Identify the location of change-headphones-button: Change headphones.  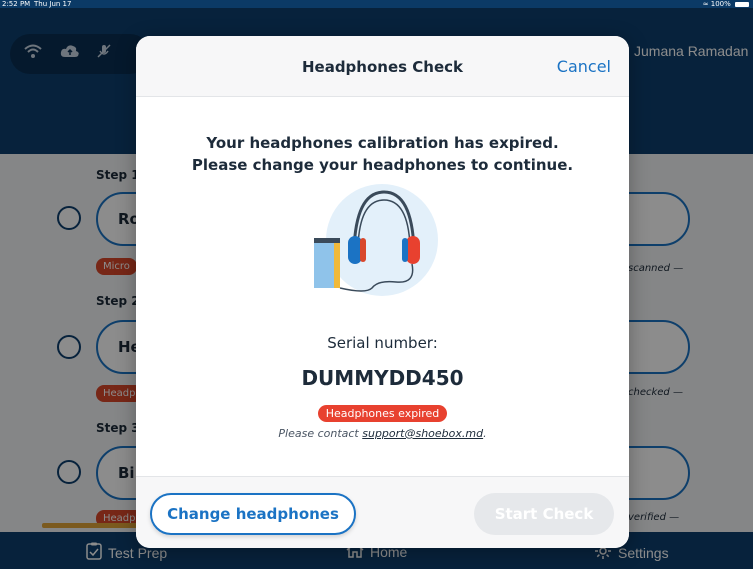
(253, 514).